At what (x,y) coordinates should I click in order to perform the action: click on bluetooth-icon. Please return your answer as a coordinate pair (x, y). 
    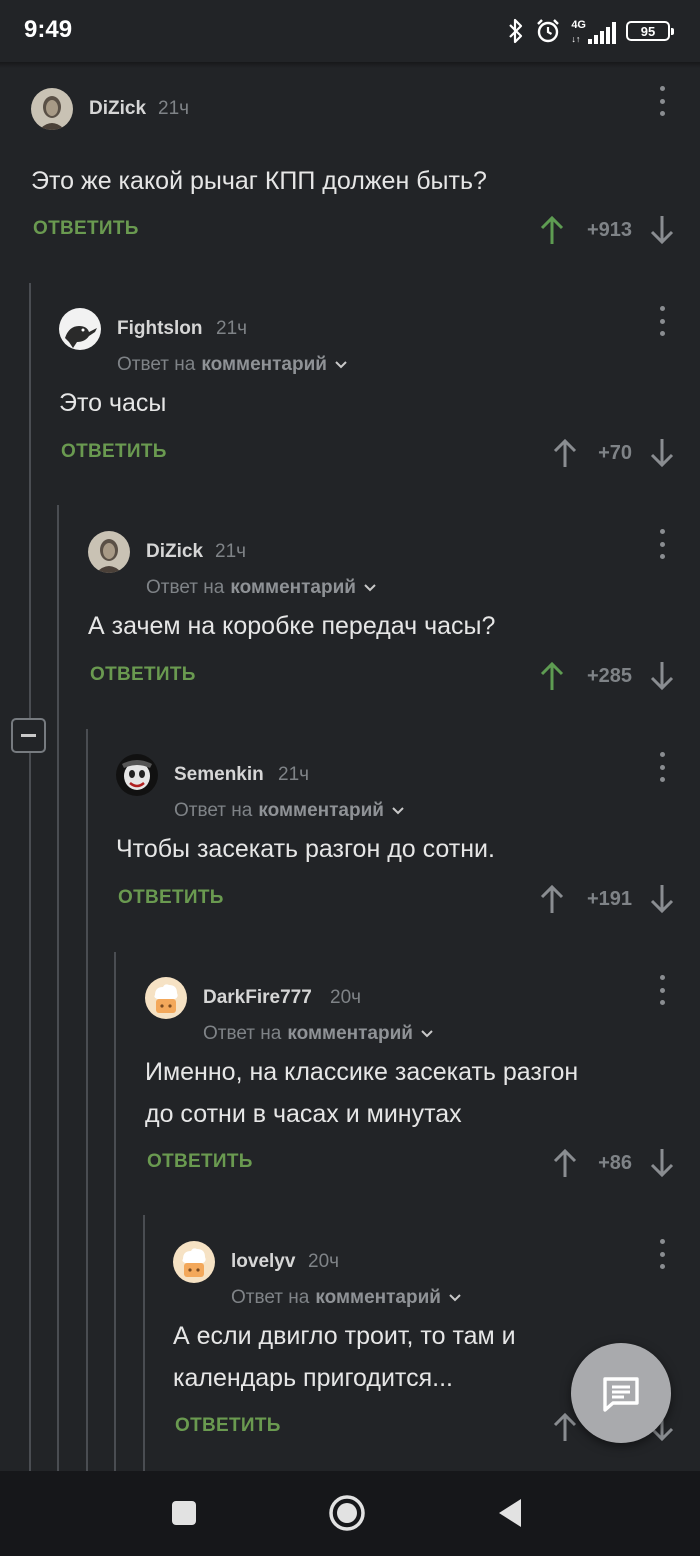
    Looking at the image, I should click on (516, 31).